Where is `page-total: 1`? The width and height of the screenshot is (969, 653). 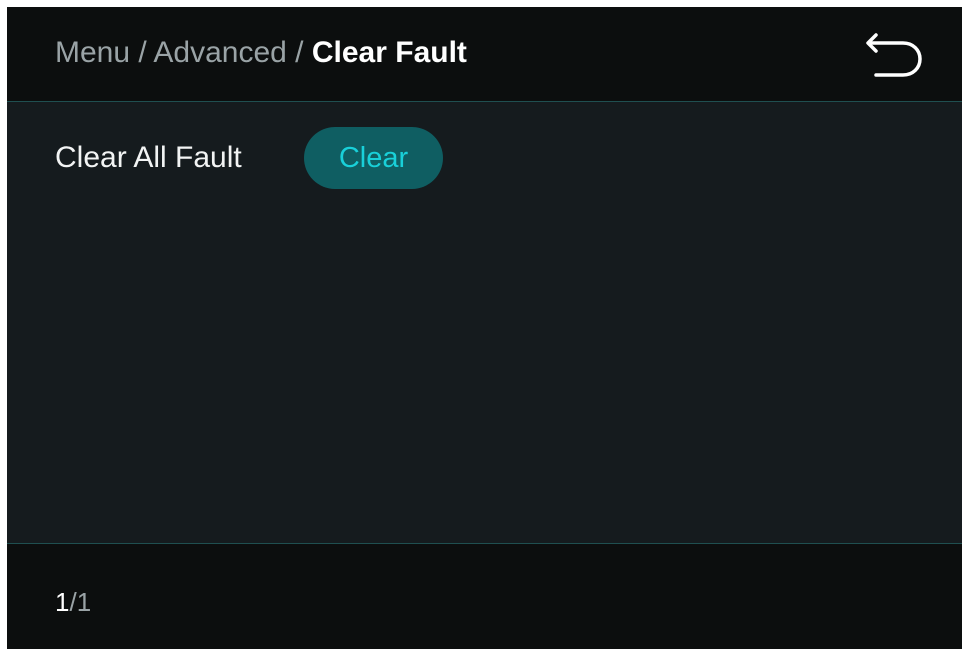
page-total: 1 is located at coordinates (84, 602).